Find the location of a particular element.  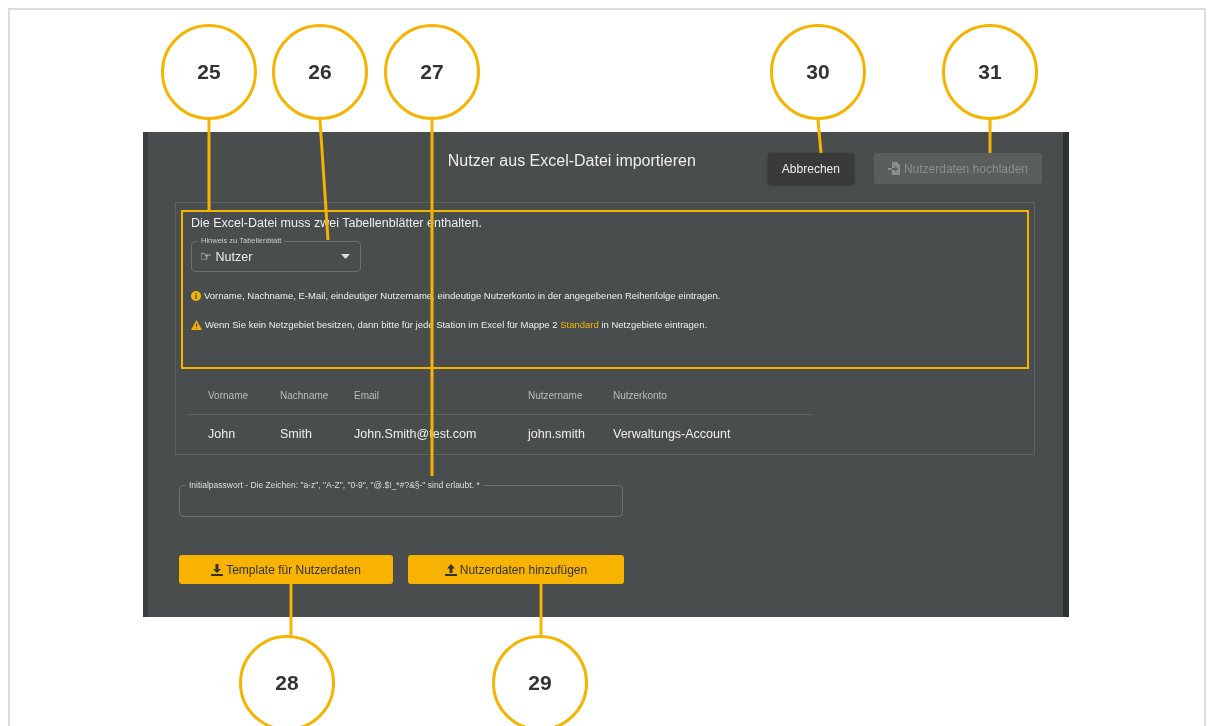

column-header: Nachname is located at coordinates (305, 395).